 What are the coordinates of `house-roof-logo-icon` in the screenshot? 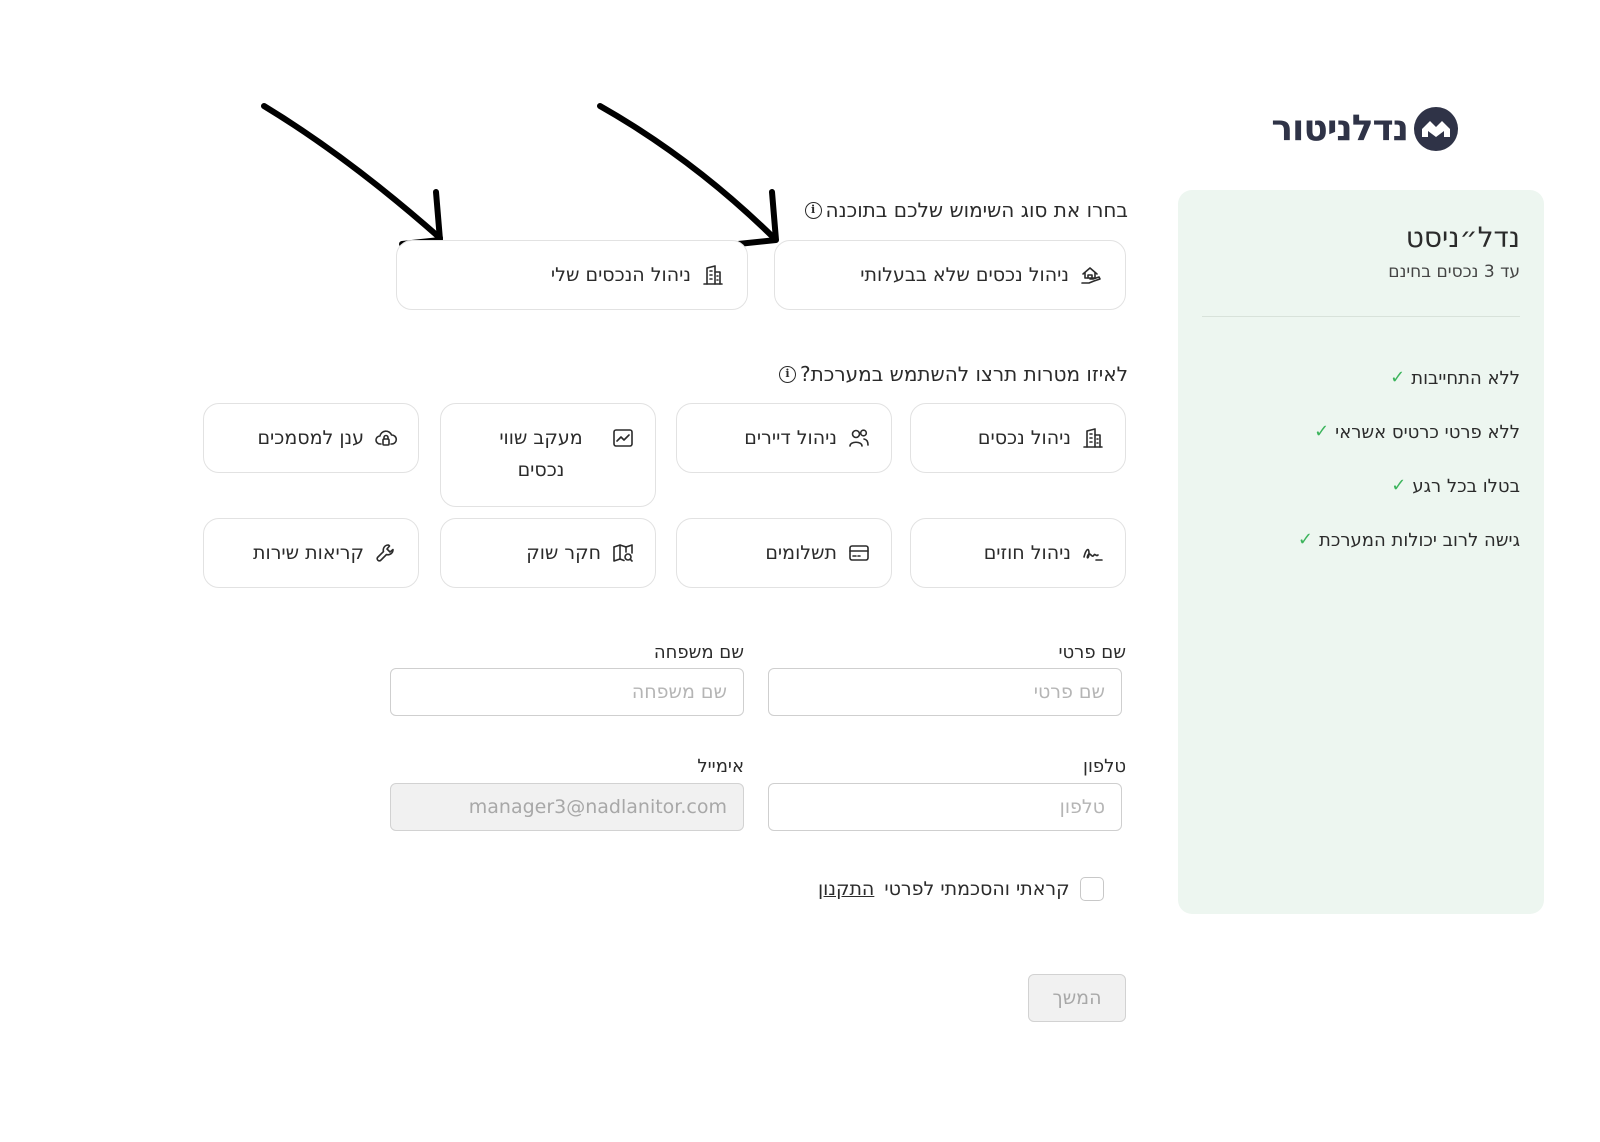 It's located at (1436, 129).